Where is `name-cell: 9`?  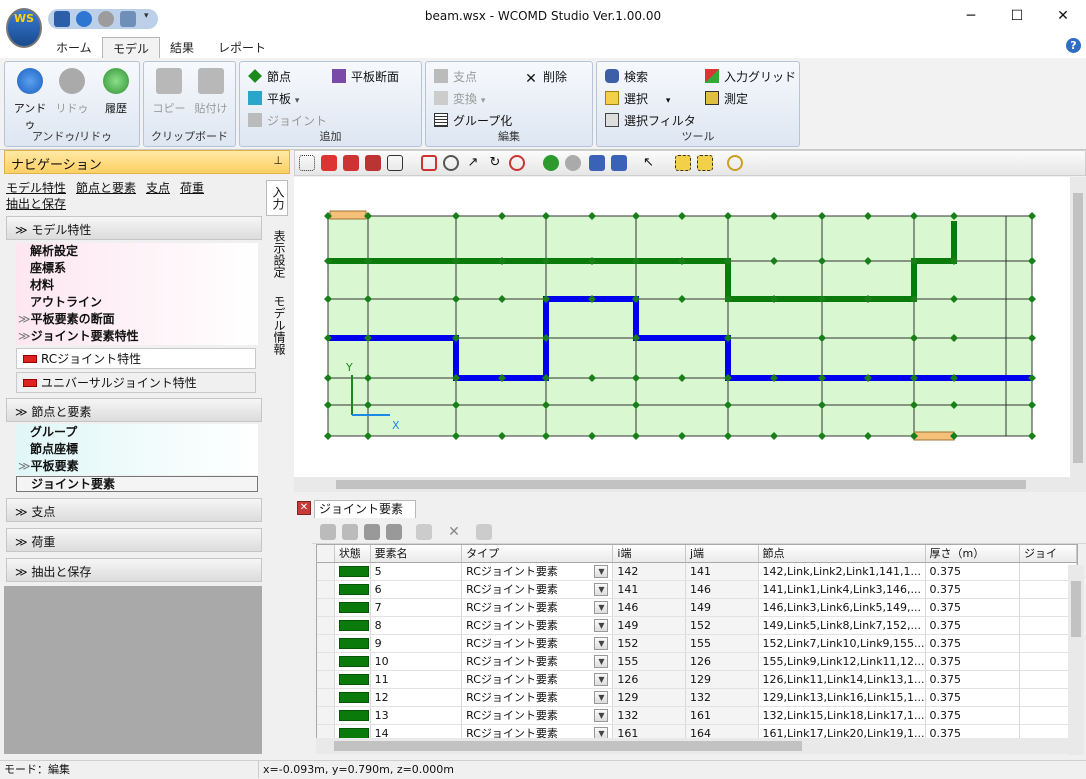 name-cell: 9 is located at coordinates (416, 643).